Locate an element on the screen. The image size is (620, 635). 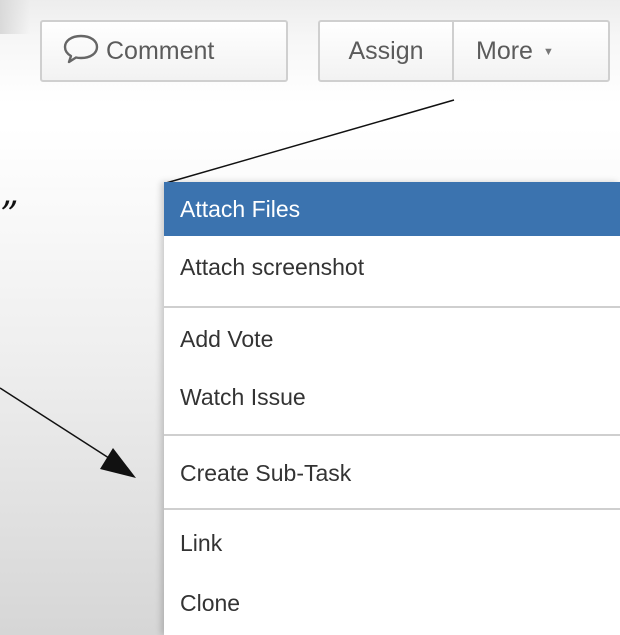
arrow-shaft is located at coordinates (56, 424).